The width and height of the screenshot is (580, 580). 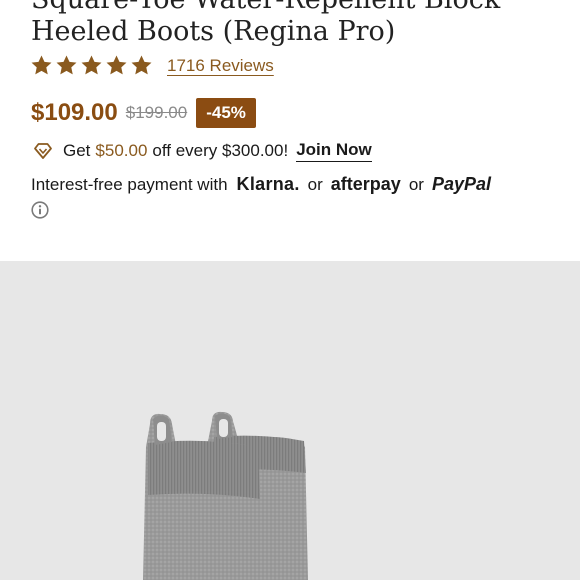 I want to click on rating-row: 1716 Reviews, so click(x=152, y=65).